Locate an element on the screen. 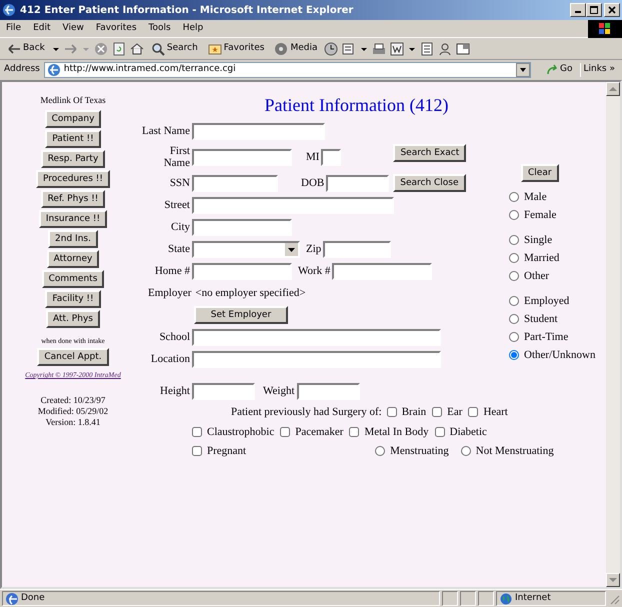  search-exact-button: Search Exact is located at coordinates (429, 153).